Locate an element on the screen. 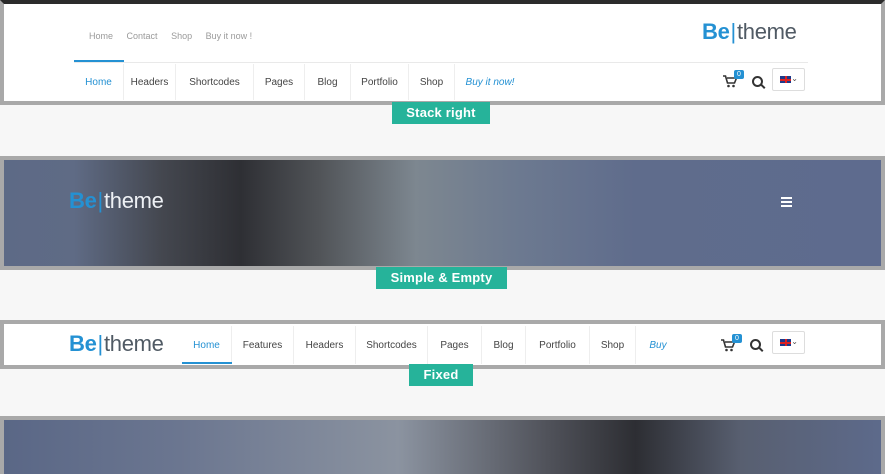 The image size is (885, 474). header-preview-partial is located at coordinates (442, 445).